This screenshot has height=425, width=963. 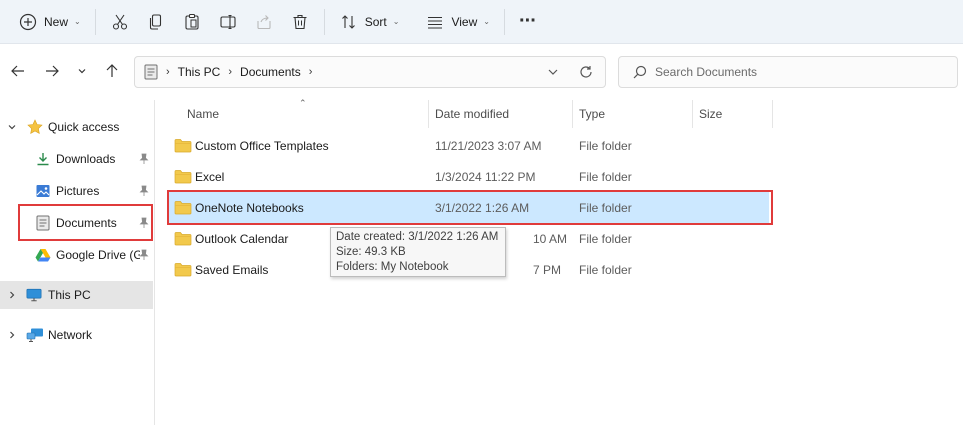 What do you see at coordinates (242, 238) in the screenshot?
I see `file-name: Outlook Calendar` at bounding box center [242, 238].